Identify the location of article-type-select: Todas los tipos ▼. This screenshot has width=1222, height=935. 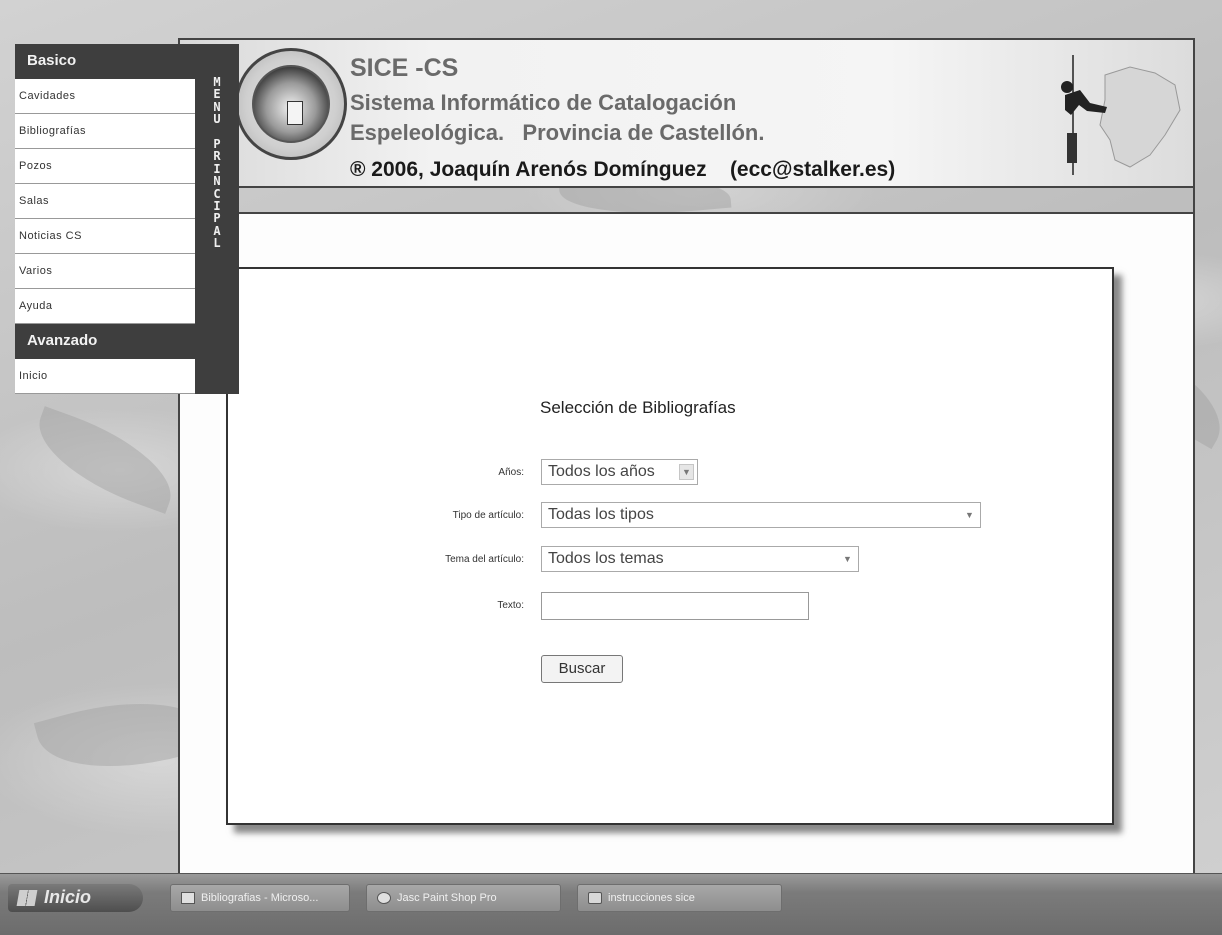
(761, 515).